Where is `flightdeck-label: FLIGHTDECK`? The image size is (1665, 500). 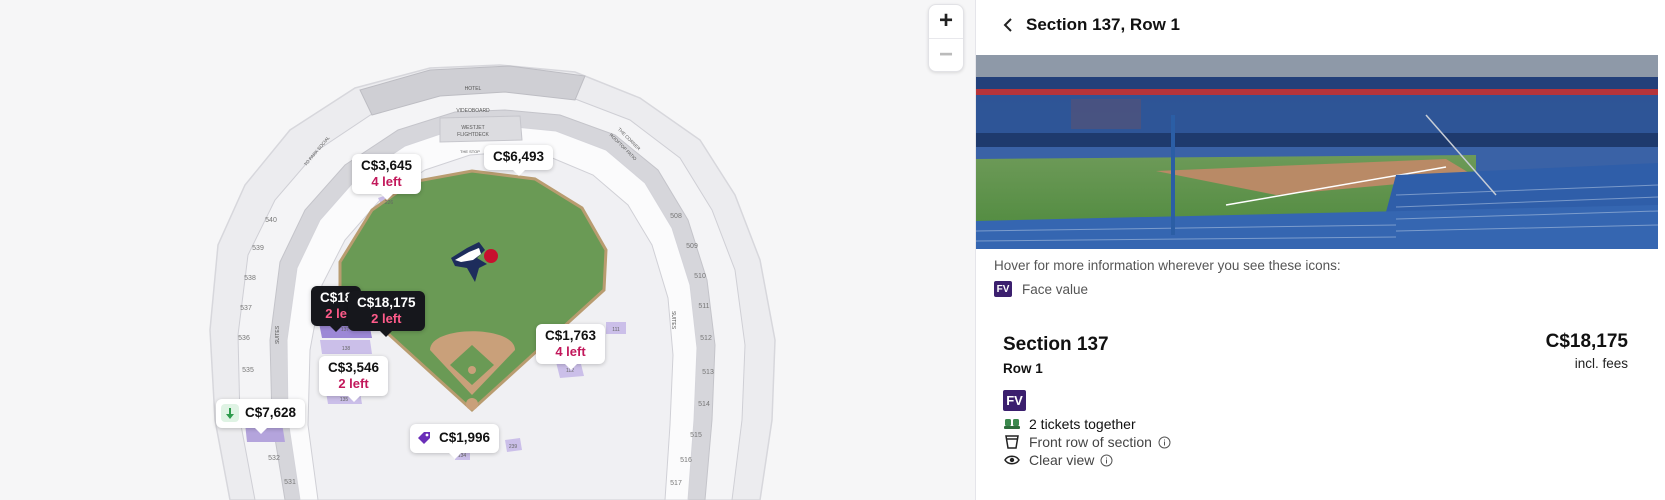
flightdeck-label: FLIGHTDECK is located at coordinates (473, 135).